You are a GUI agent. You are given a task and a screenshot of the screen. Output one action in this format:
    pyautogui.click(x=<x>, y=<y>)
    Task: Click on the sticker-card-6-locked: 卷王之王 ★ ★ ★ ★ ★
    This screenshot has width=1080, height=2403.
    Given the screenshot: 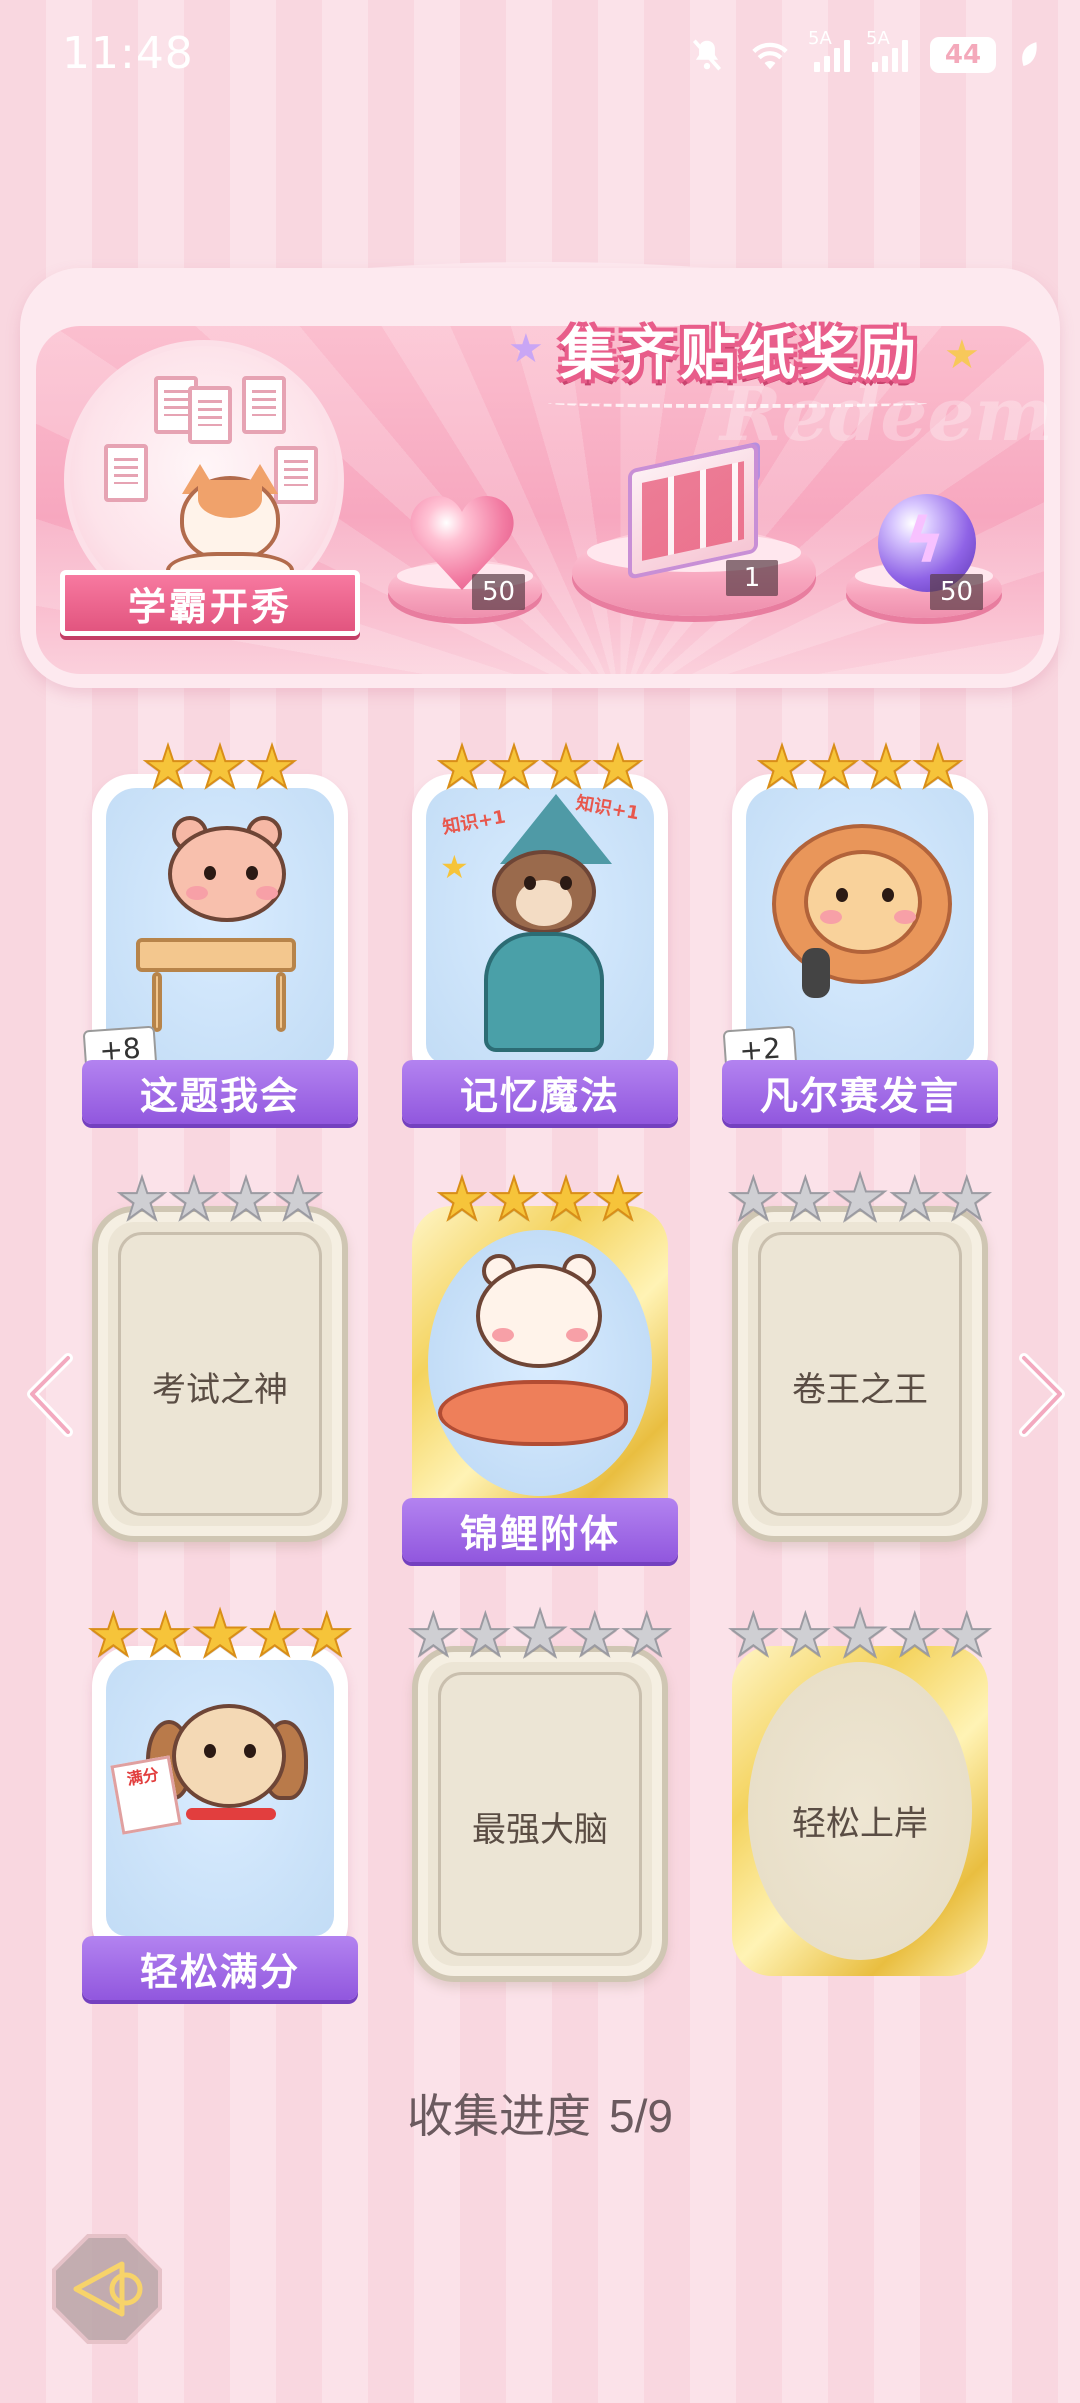 What is the action you would take?
    pyautogui.click(x=860, y=1353)
    